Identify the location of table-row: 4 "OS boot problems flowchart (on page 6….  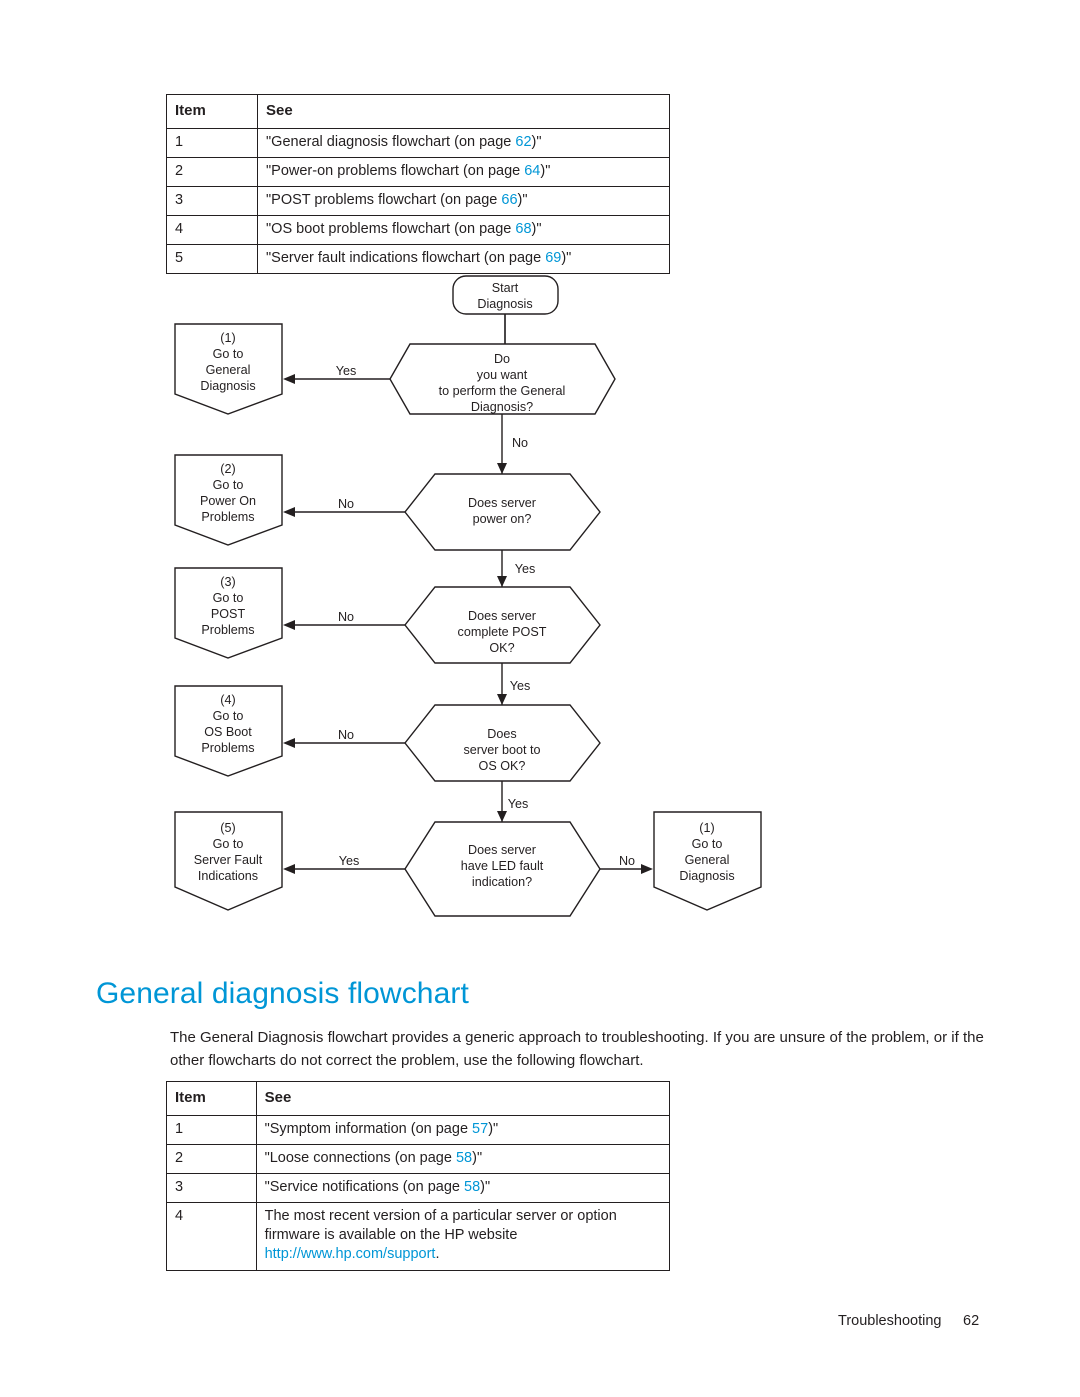
(417, 230).